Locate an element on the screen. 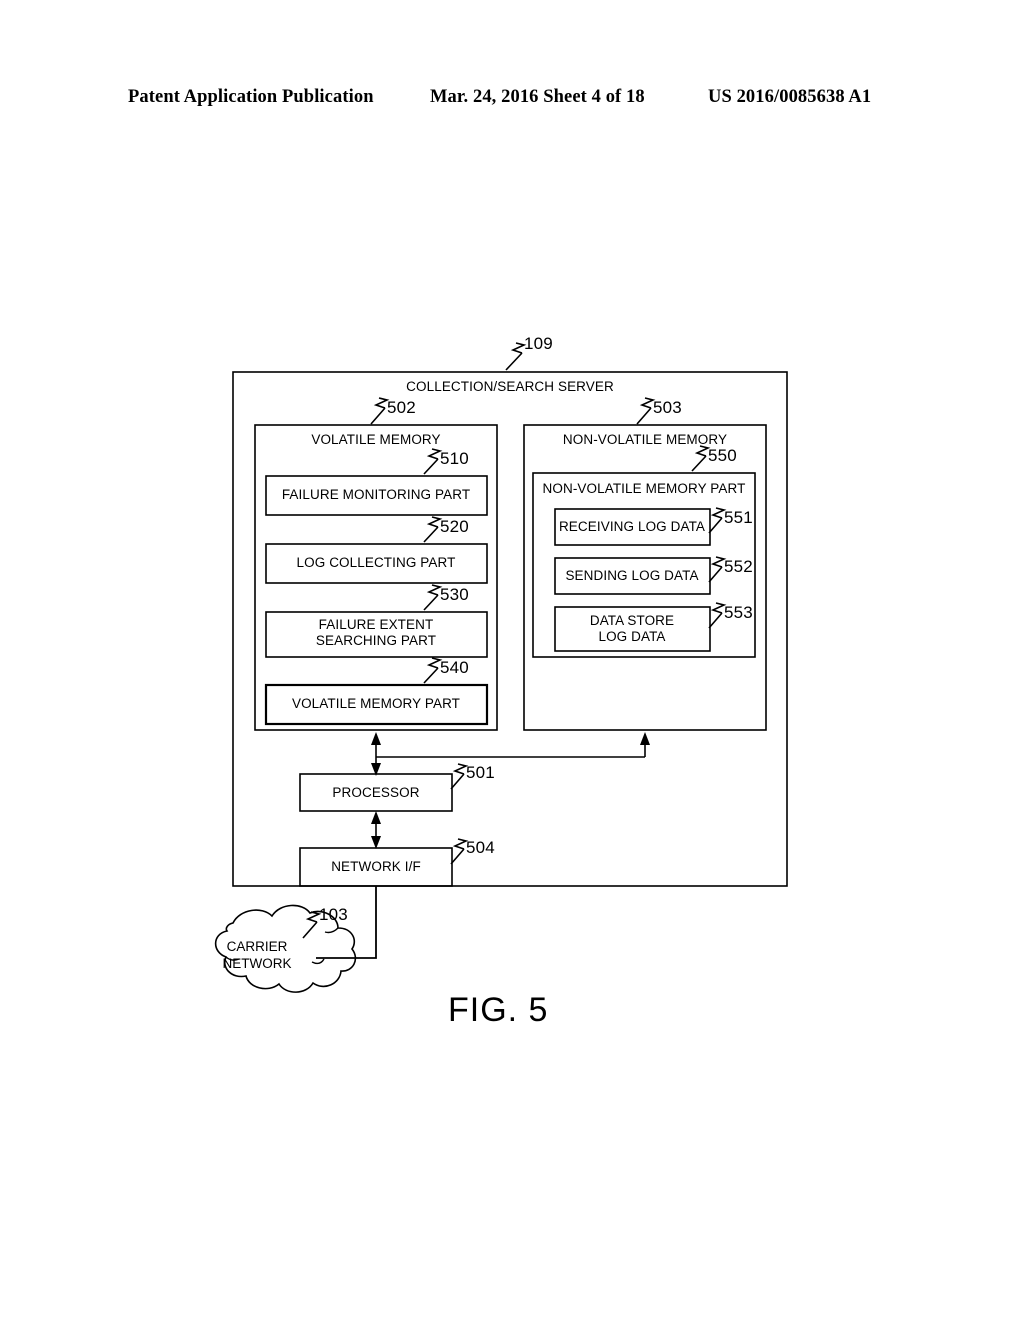 The height and width of the screenshot is (1320, 1024). non-volatile-memory-part-title: NON-VOLATILE MEMORY PART is located at coordinates (644, 488).